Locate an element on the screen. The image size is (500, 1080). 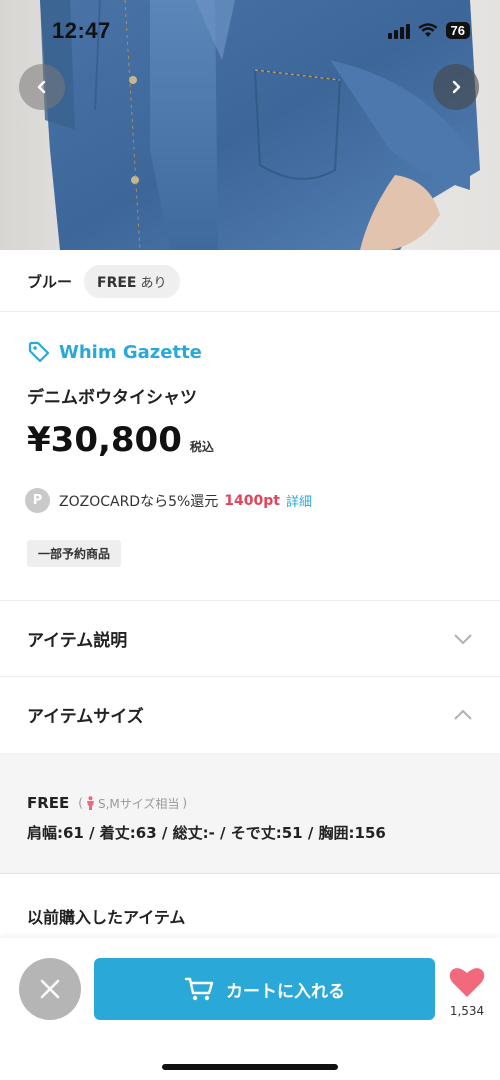
chevron-right-icon is located at coordinates (456, 87).